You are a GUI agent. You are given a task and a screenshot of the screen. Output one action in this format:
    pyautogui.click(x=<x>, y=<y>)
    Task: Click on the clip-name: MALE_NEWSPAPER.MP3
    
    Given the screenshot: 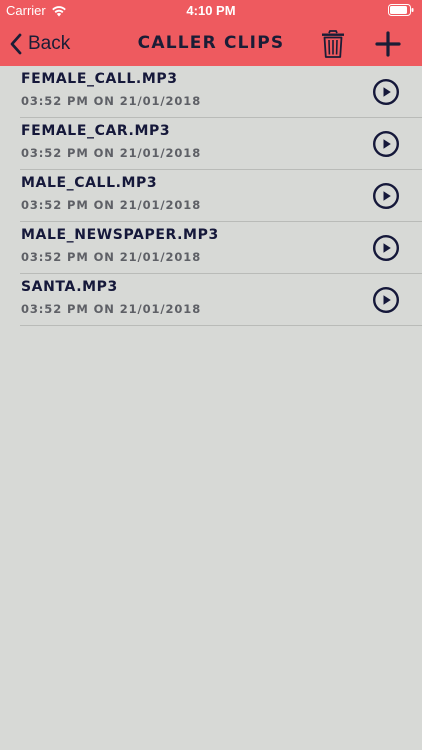 What is the action you would take?
    pyautogui.click(x=120, y=235)
    